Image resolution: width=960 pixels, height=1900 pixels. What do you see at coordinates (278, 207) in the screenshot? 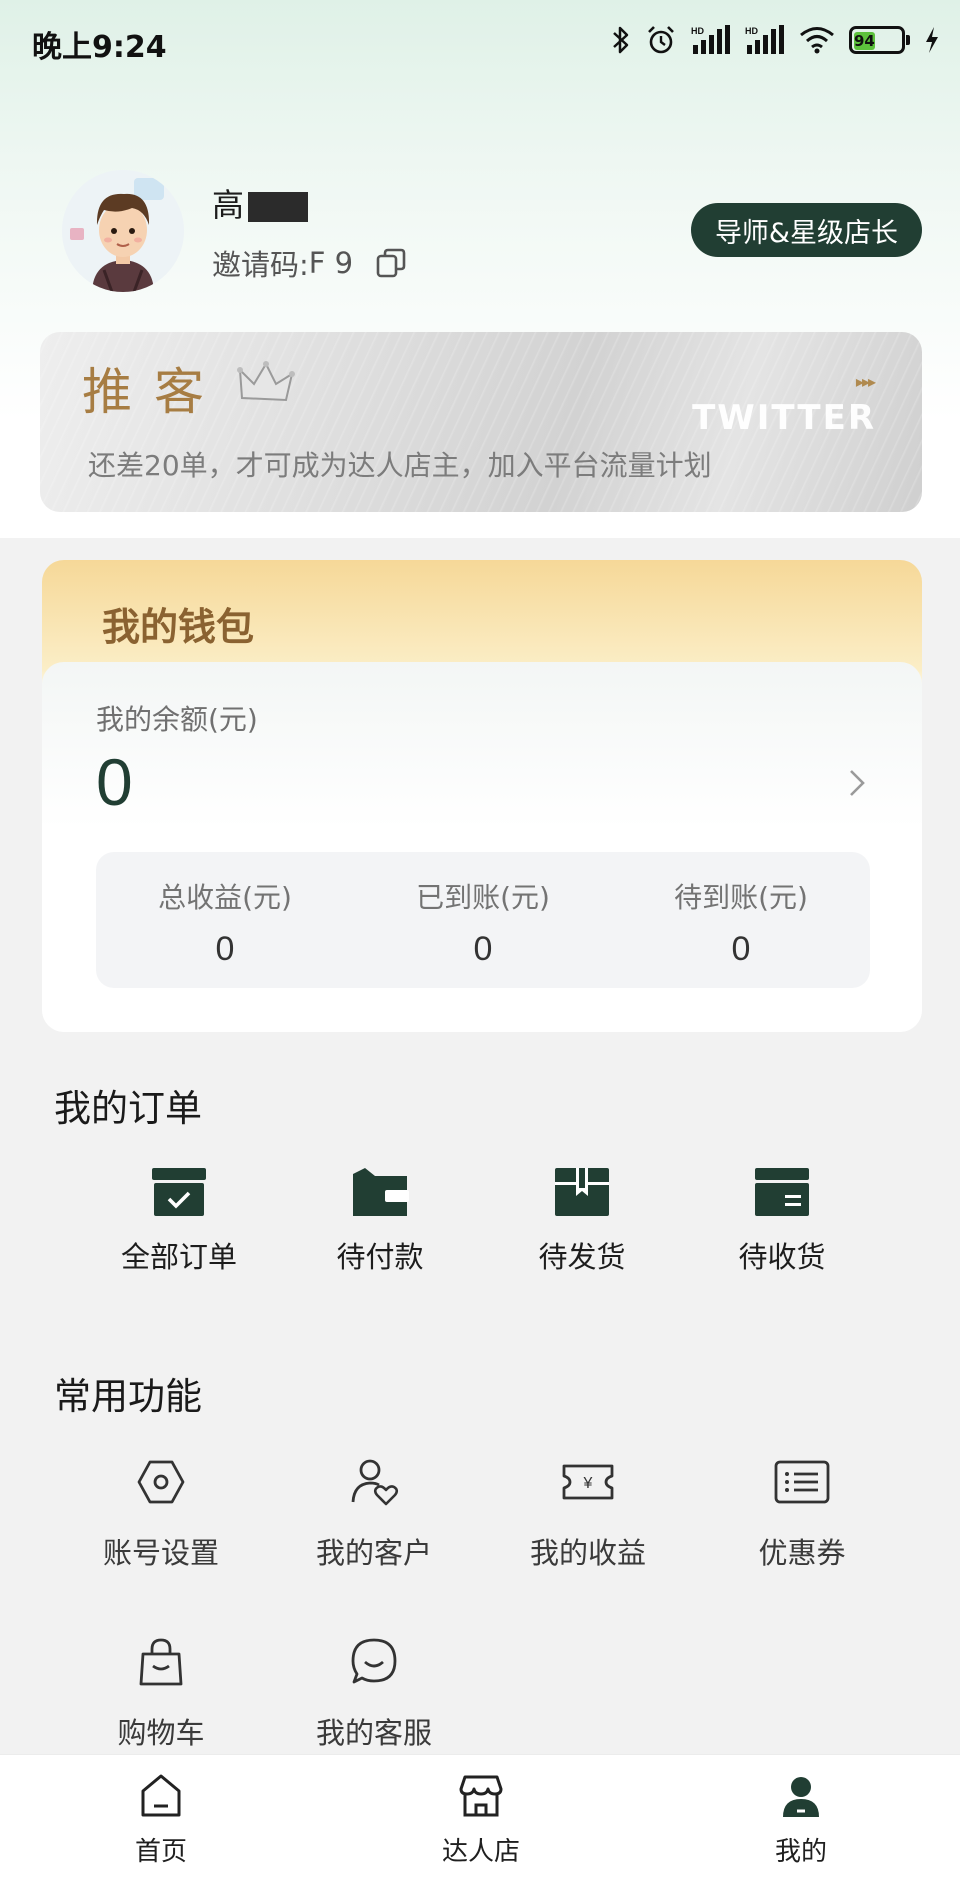
I see `redaction-mask` at bounding box center [278, 207].